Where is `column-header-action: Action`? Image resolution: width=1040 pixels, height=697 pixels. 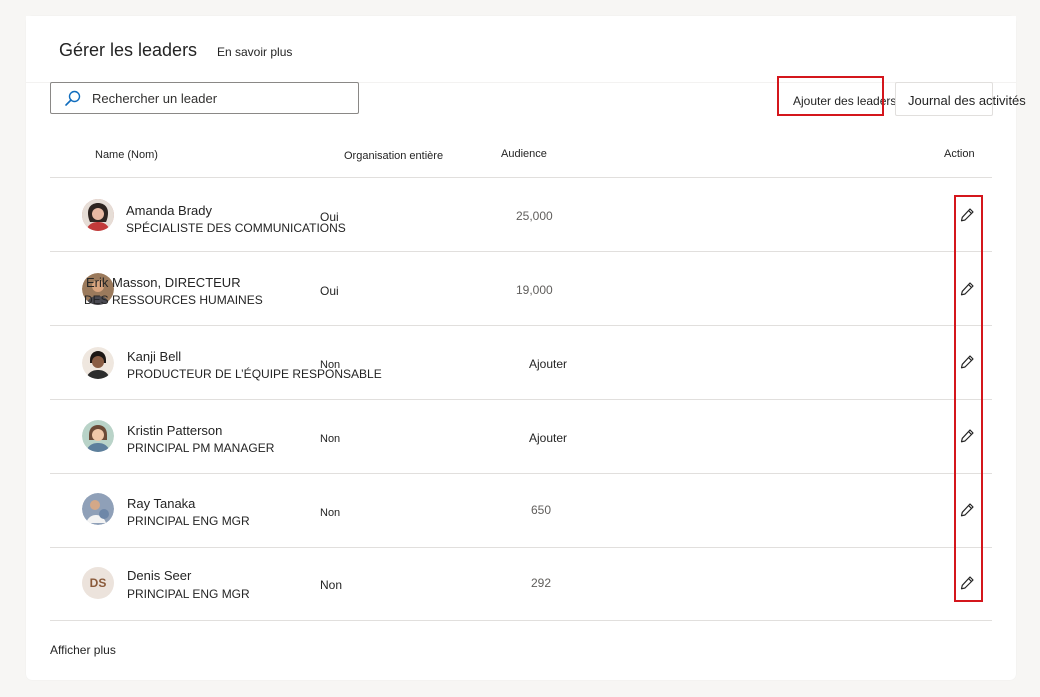
column-header-action: Action is located at coordinates (959, 154).